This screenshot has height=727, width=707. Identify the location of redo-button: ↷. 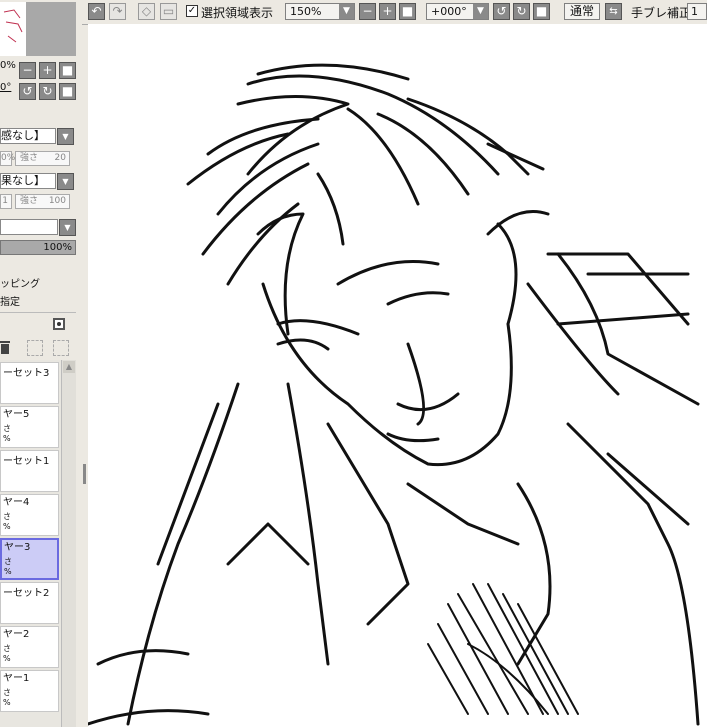
(117, 11).